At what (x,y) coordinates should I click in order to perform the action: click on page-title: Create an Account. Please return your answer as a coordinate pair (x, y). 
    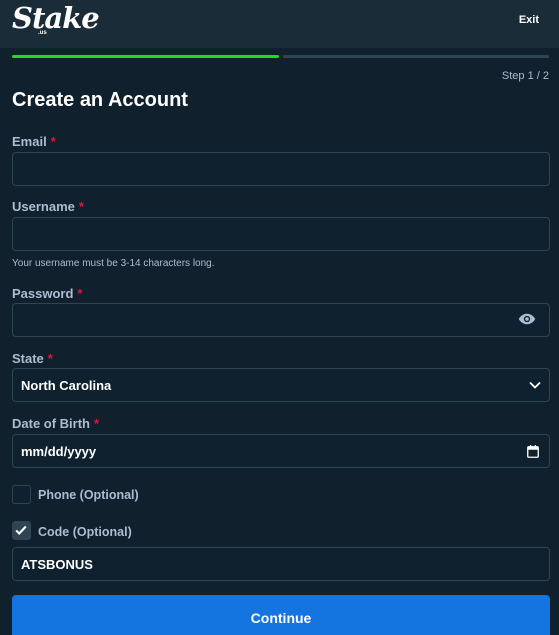
    Looking at the image, I should click on (100, 100).